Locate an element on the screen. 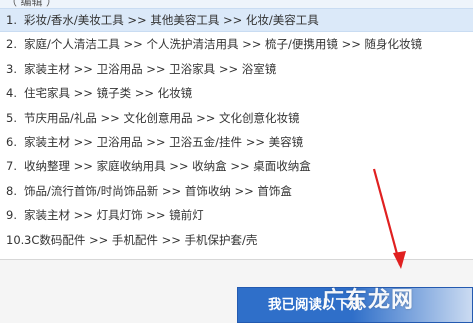 The height and width of the screenshot is (323, 473). category-number: 10. is located at coordinates (15, 239).